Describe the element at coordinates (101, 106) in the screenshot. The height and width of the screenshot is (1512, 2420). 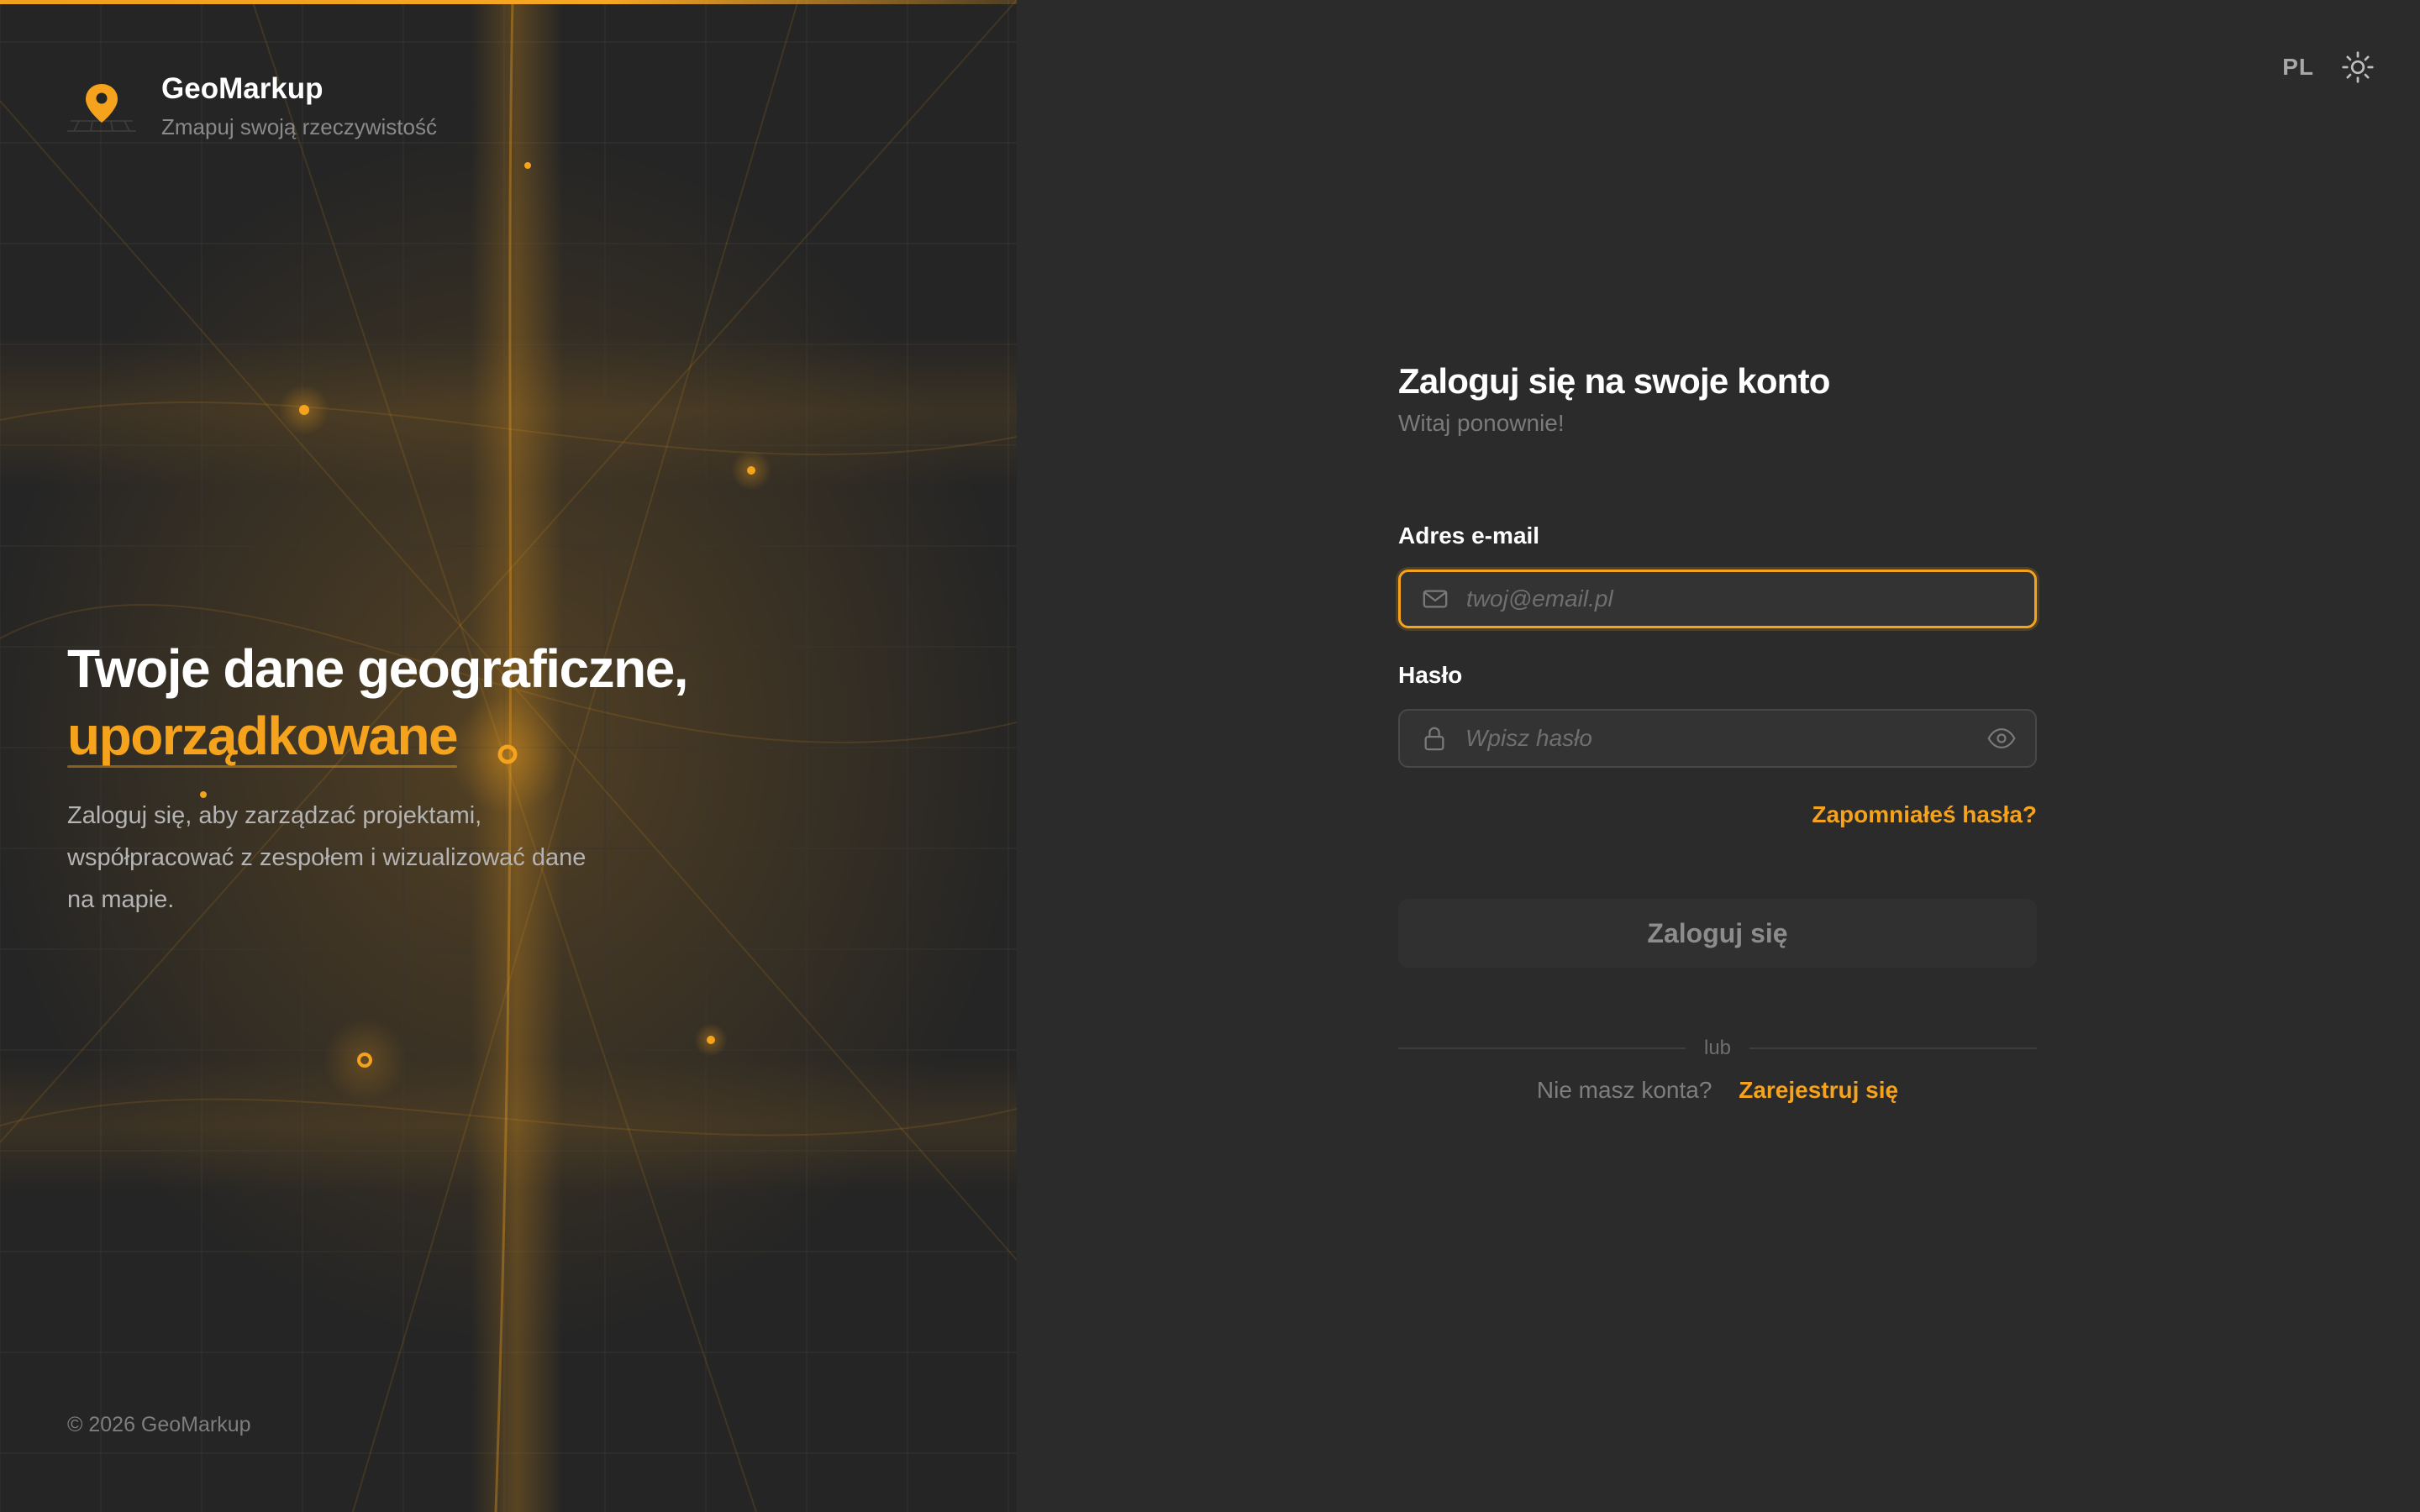
I see `map-pin-icon` at that location.